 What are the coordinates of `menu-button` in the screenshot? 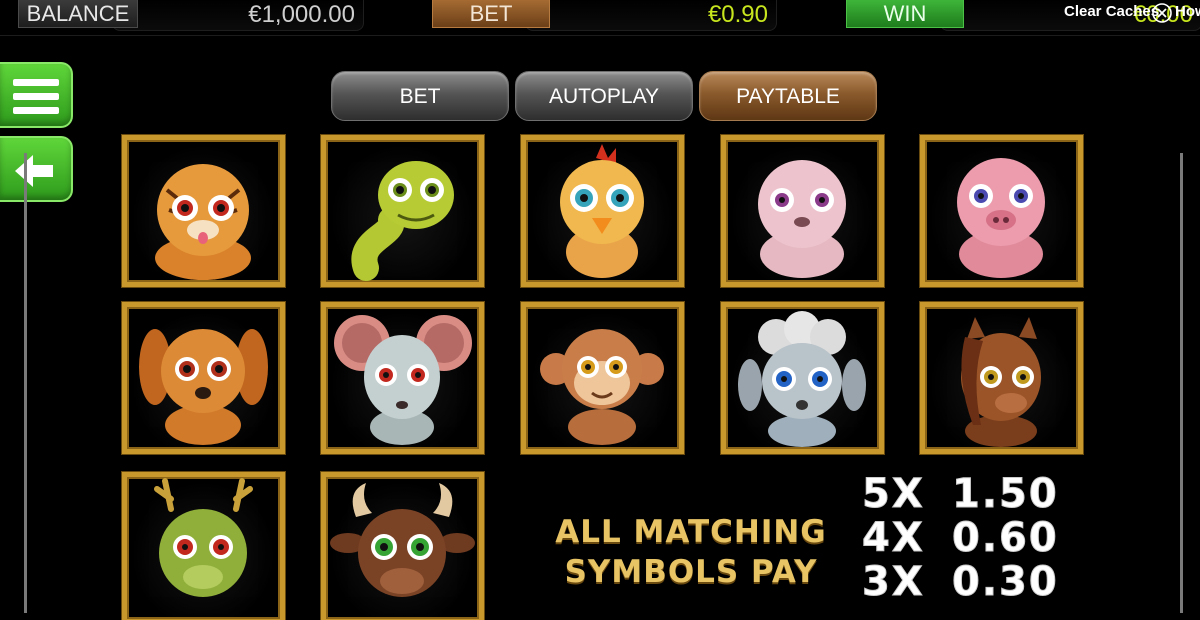 It's located at (36, 95).